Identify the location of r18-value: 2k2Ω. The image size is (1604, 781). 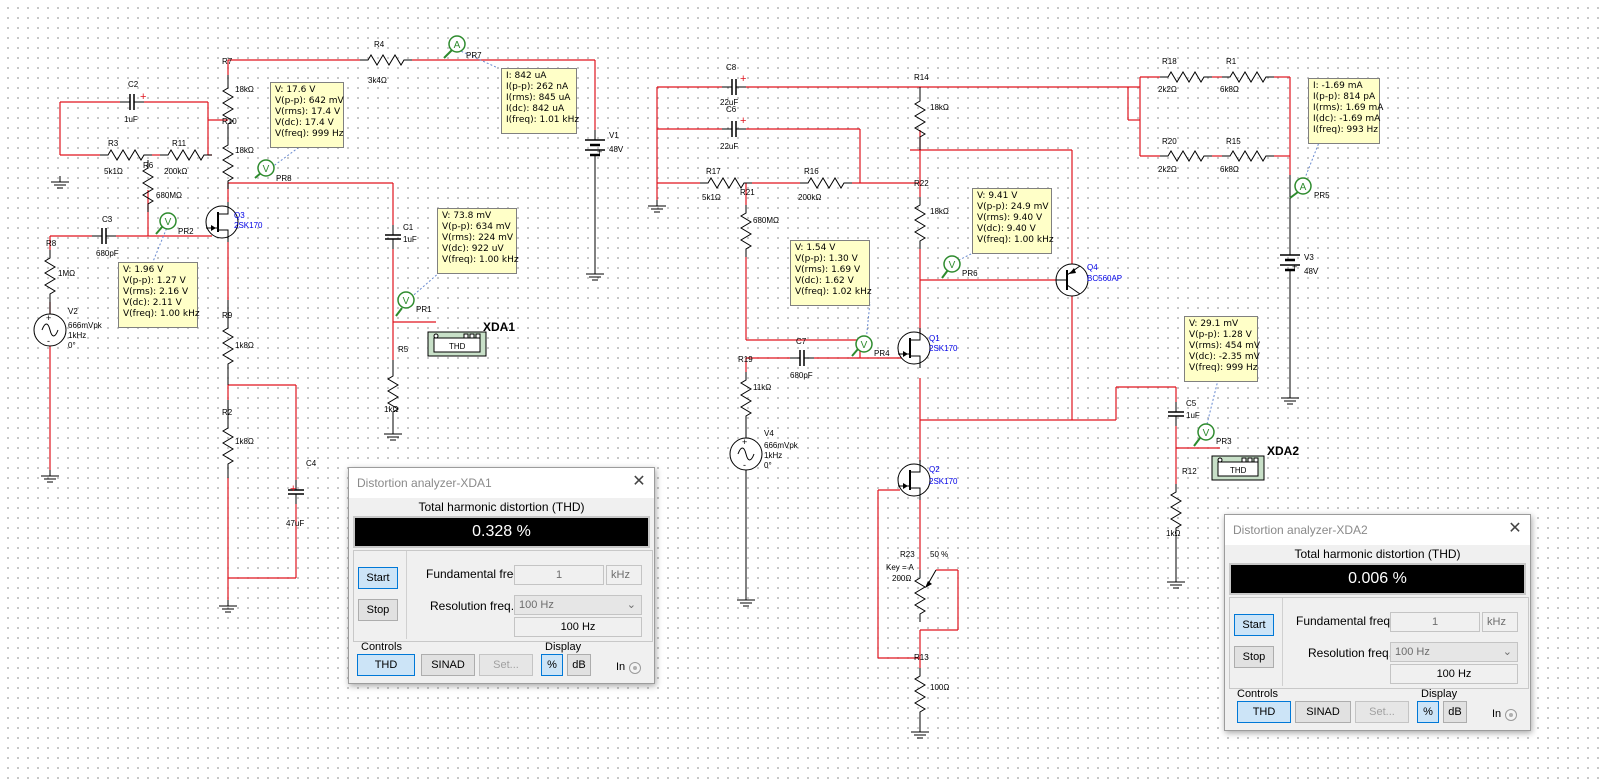
(1167, 89).